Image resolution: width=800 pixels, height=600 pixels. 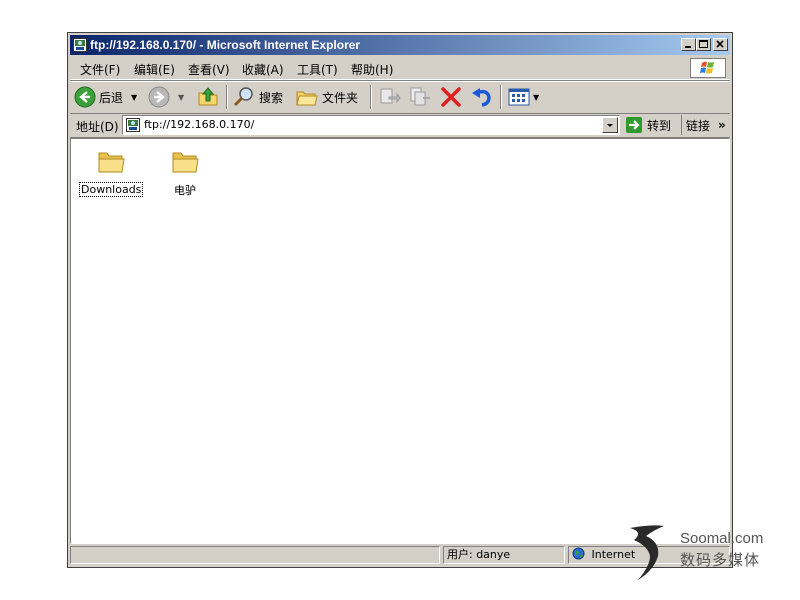 I want to click on folders-button: 文件夹, so click(x=326, y=97).